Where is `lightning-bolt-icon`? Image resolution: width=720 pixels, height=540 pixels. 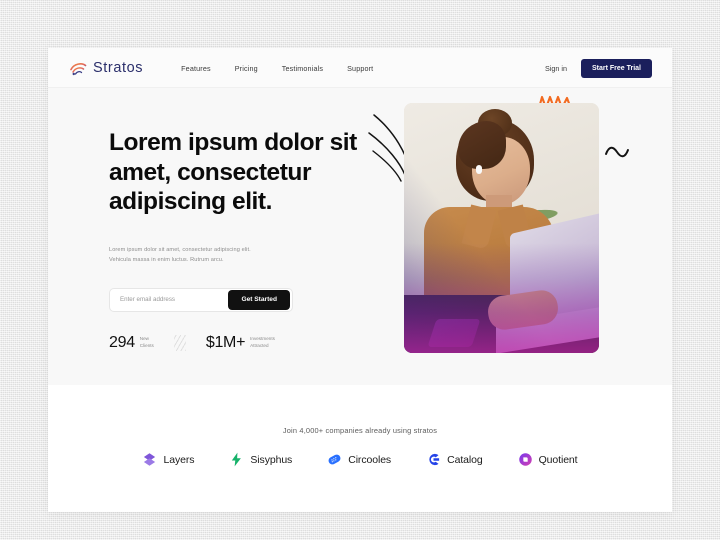 lightning-bolt-icon is located at coordinates (237, 459).